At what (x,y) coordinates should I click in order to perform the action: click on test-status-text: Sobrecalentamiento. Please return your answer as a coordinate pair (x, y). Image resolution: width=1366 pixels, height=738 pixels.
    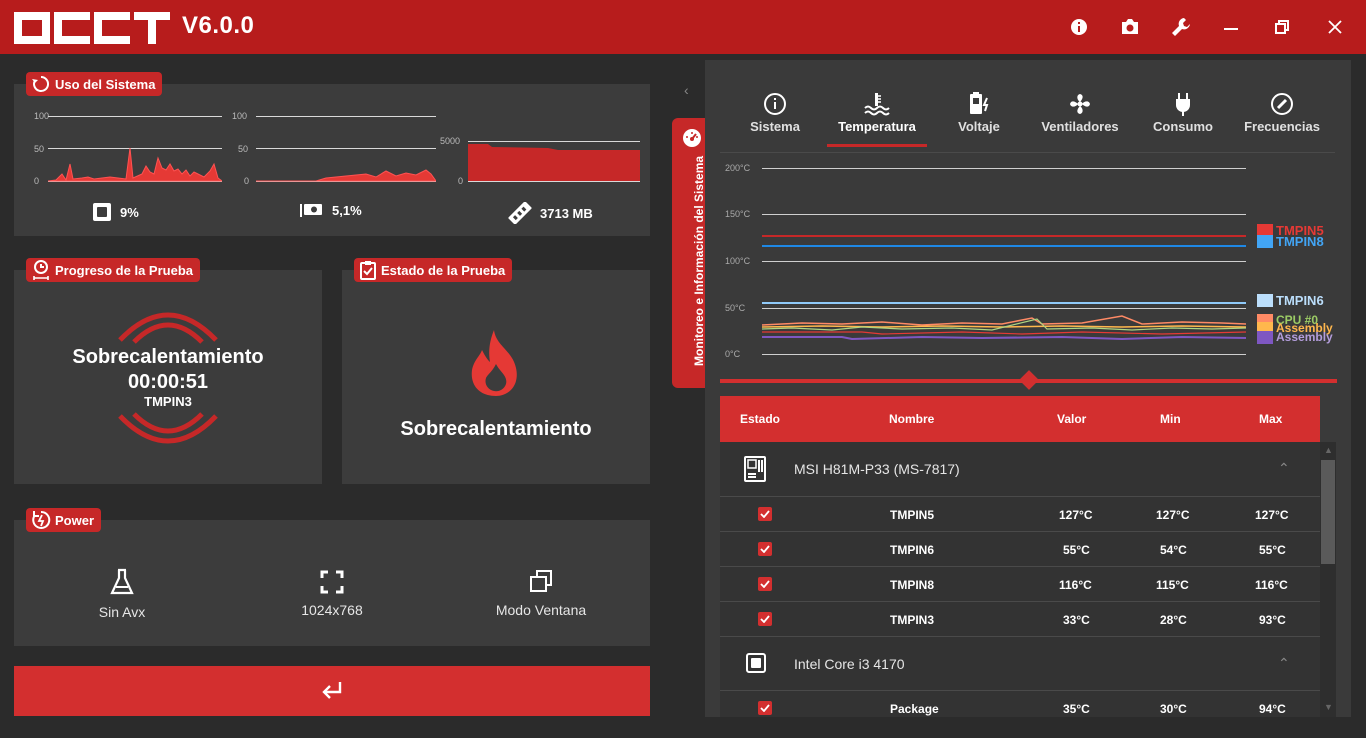
    Looking at the image, I should click on (496, 429).